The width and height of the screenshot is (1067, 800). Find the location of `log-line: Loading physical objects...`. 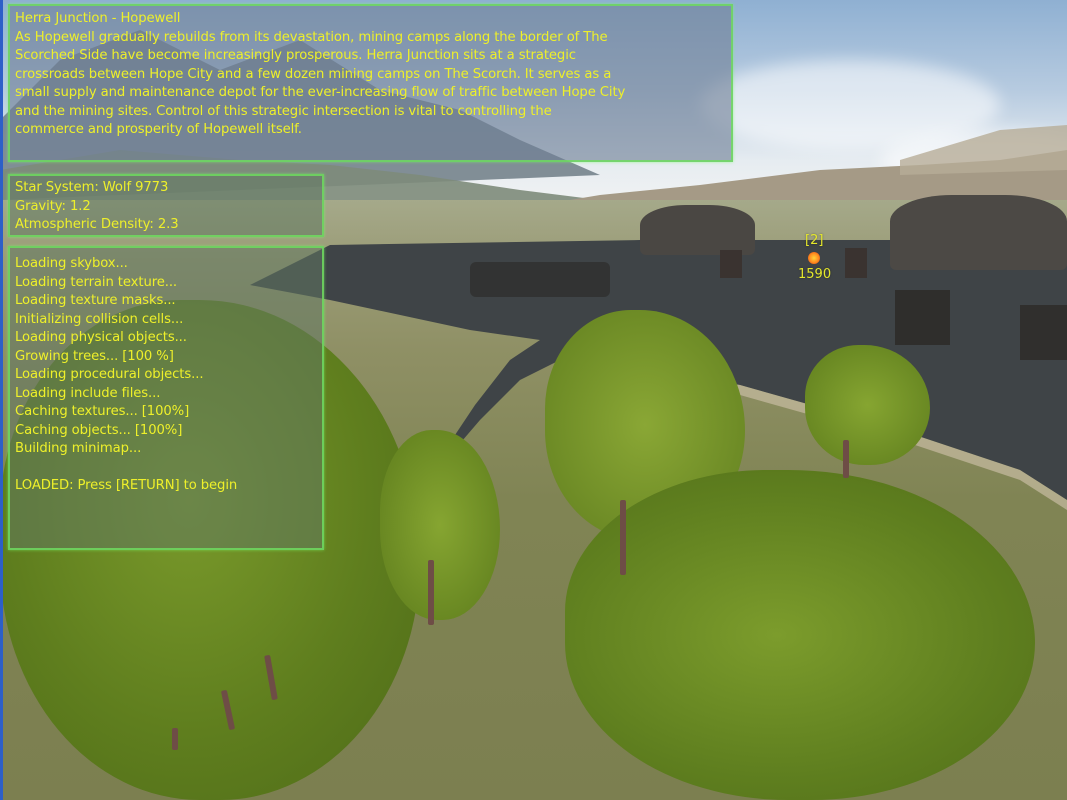

log-line: Loading physical objects... is located at coordinates (101, 337).